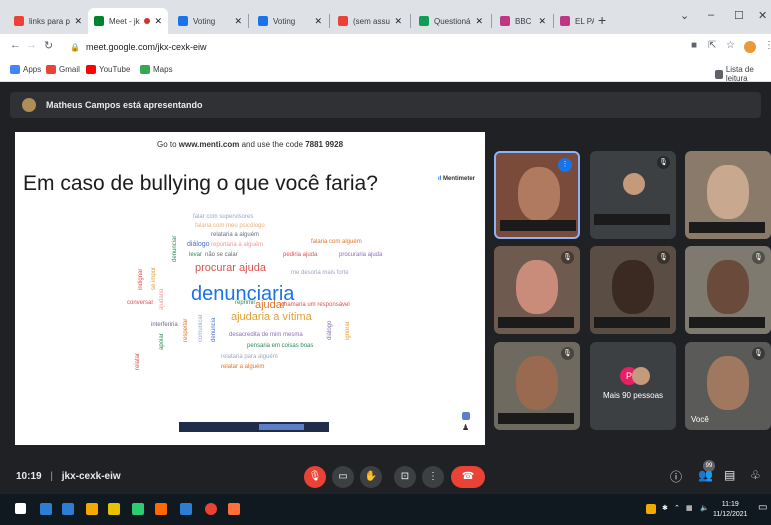  I want to click on tab-title: links para pa, so click(50, 21).